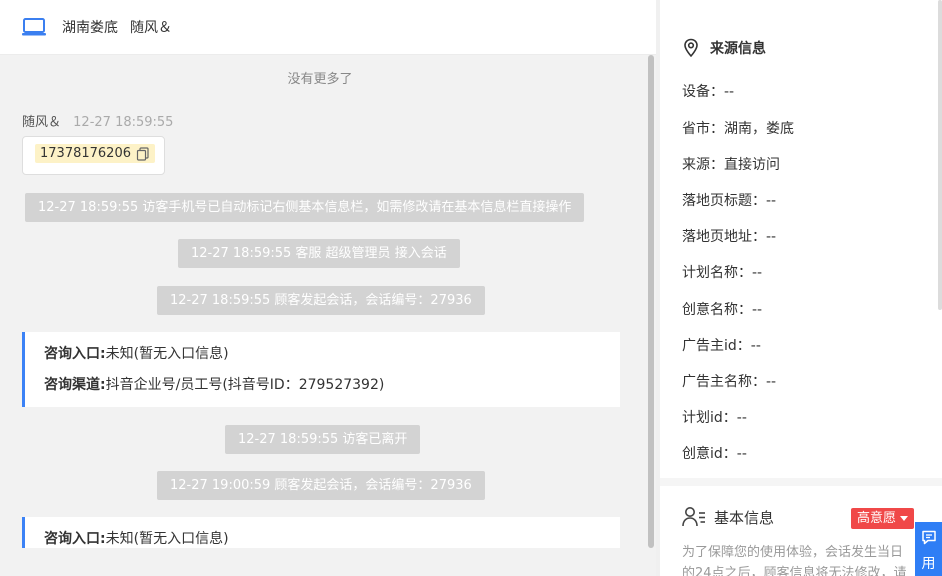 The width and height of the screenshot is (942, 576). What do you see at coordinates (319, 253) in the screenshot?
I see `system-message: 12-27 18:59:55 客服 超级管理员 接入会话` at bounding box center [319, 253].